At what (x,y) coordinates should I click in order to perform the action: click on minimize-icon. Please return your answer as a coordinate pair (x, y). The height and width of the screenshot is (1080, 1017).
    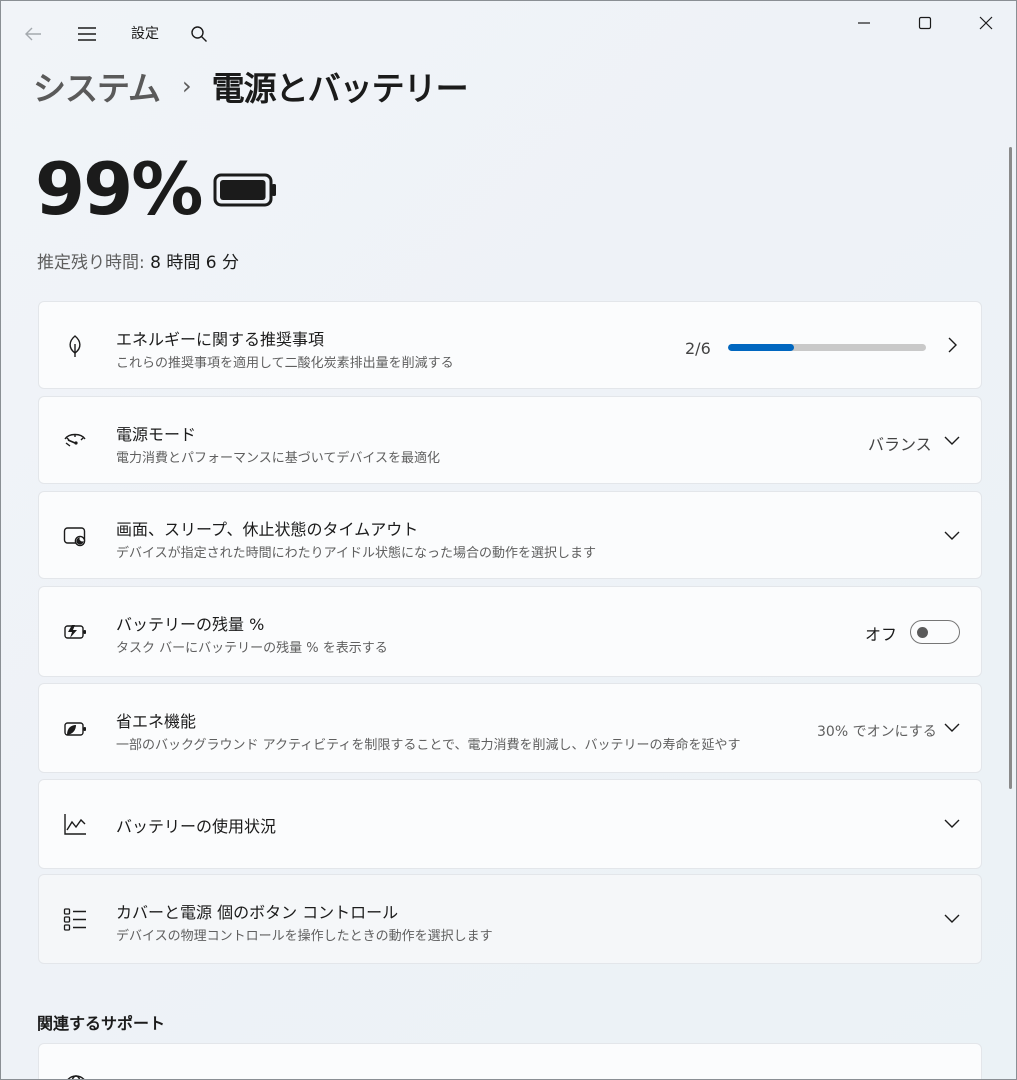
    Looking at the image, I should click on (864, 23).